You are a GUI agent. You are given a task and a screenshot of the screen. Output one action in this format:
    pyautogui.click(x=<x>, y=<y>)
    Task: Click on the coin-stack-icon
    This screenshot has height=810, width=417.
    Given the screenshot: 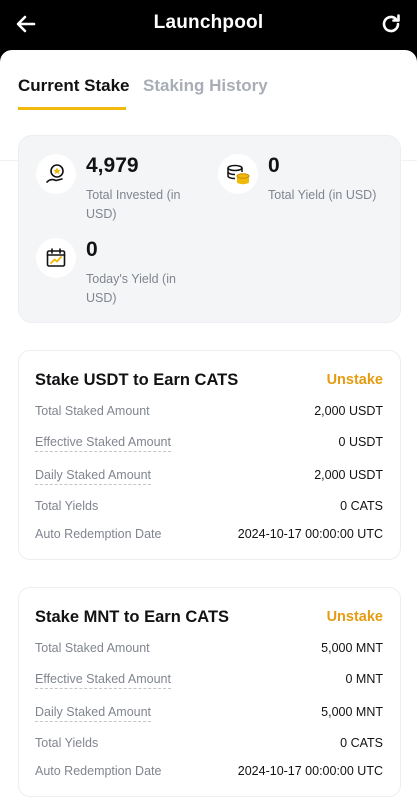 What is the action you would take?
    pyautogui.click(x=238, y=174)
    